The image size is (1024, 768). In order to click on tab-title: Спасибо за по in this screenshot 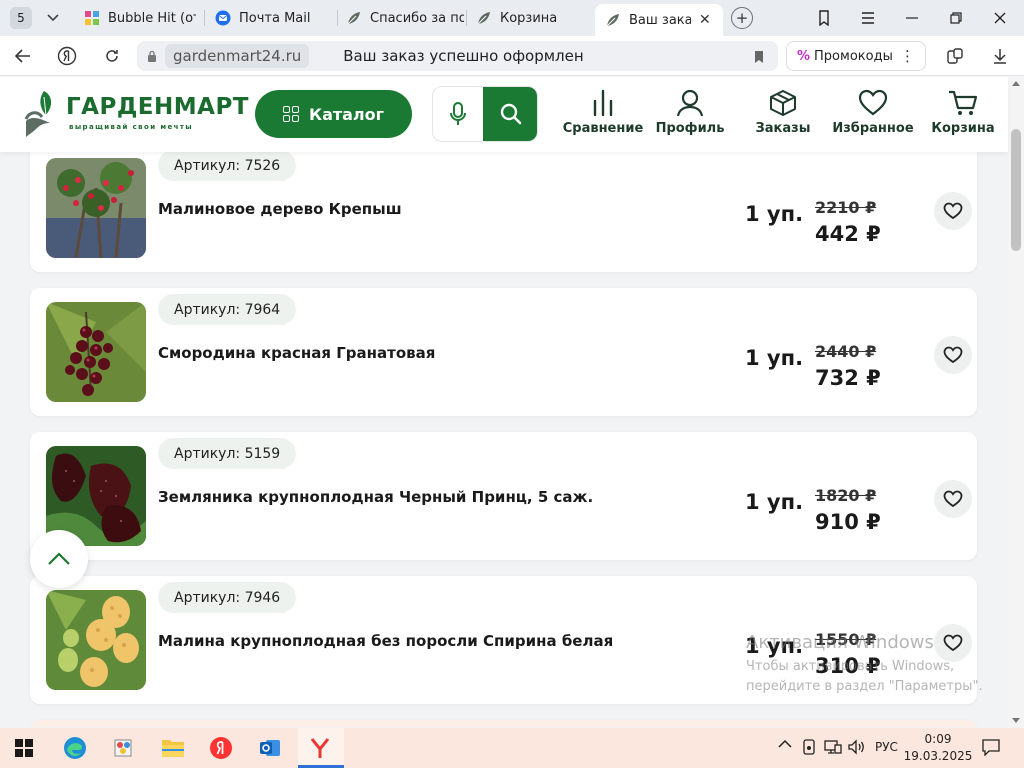, I will do `click(417, 18)`.